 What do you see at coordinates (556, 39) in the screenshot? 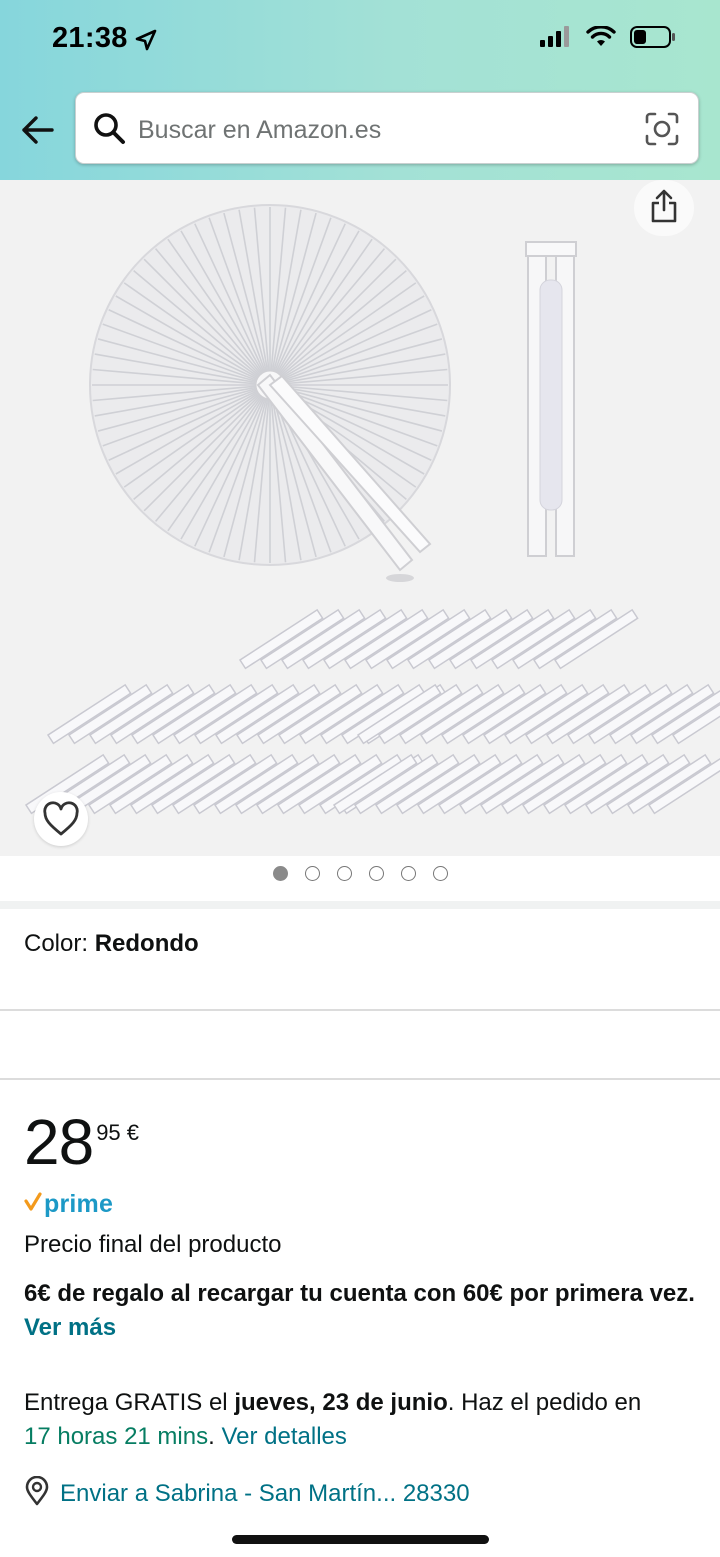
I see `signal-icon` at bounding box center [556, 39].